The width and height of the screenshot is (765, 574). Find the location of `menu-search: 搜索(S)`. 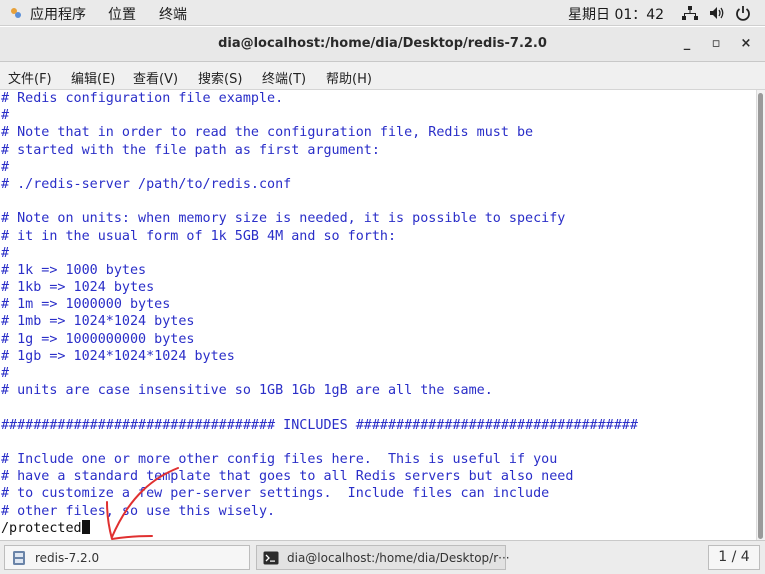

menu-search: 搜索(S) is located at coordinates (220, 77).